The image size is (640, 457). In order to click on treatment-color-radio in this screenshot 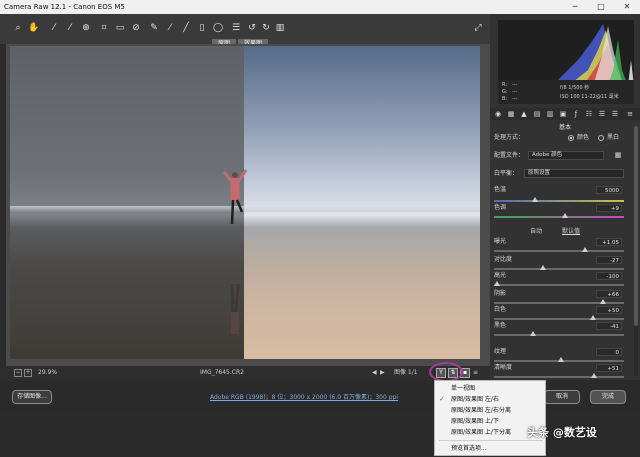, I will do `click(571, 138)`.